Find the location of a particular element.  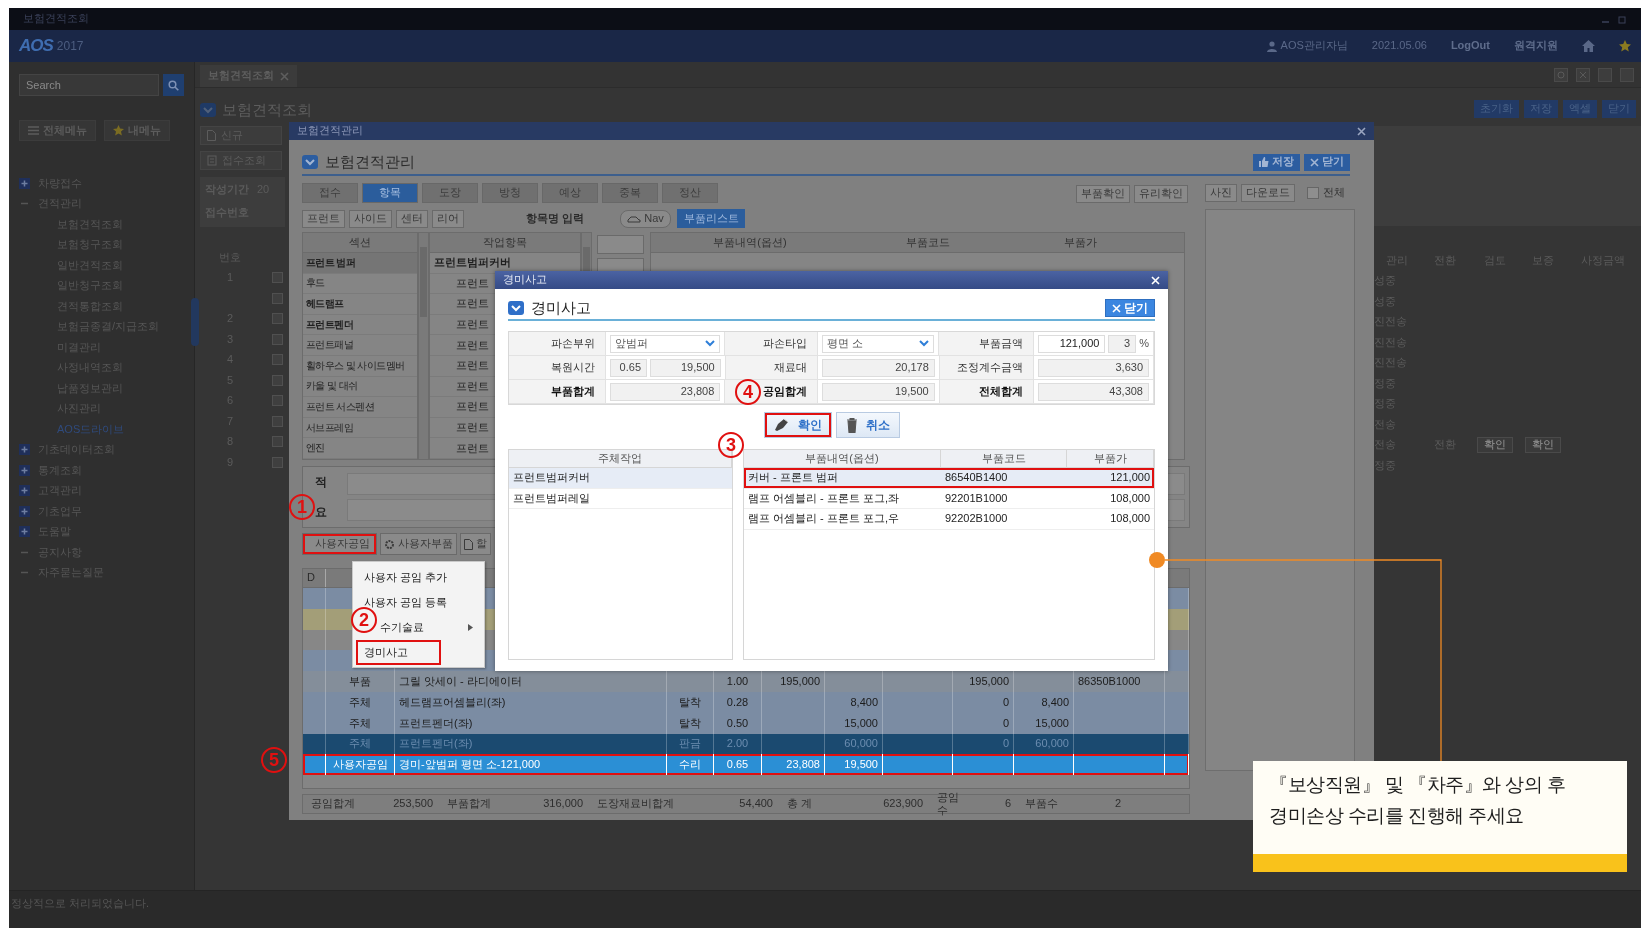

dialog-heading: 경미사고 is located at coordinates (561, 308).